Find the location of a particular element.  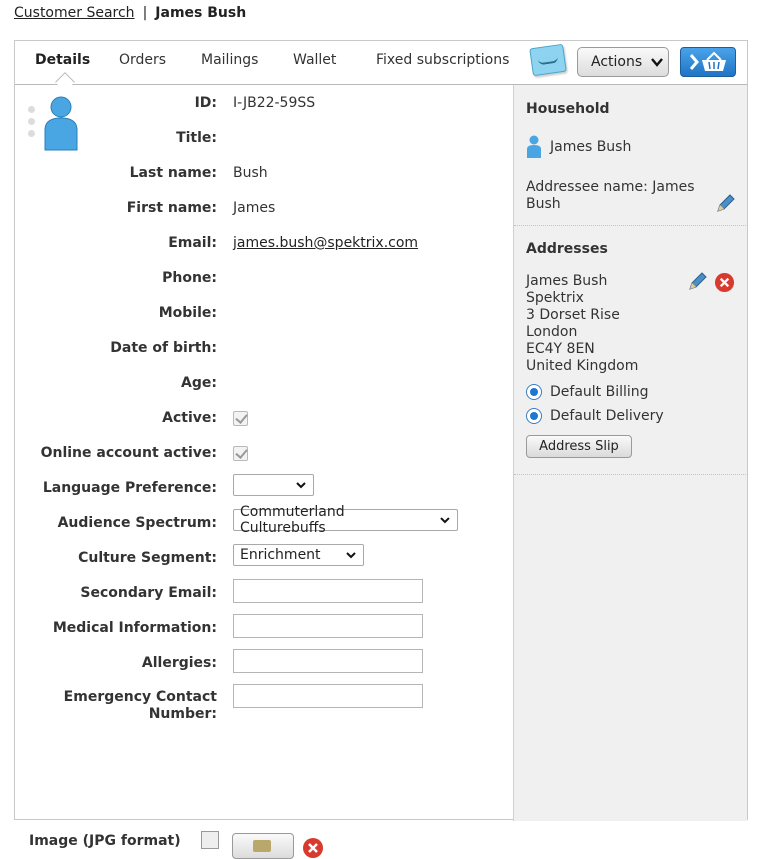

default-billing-radio is located at coordinates (534, 392).